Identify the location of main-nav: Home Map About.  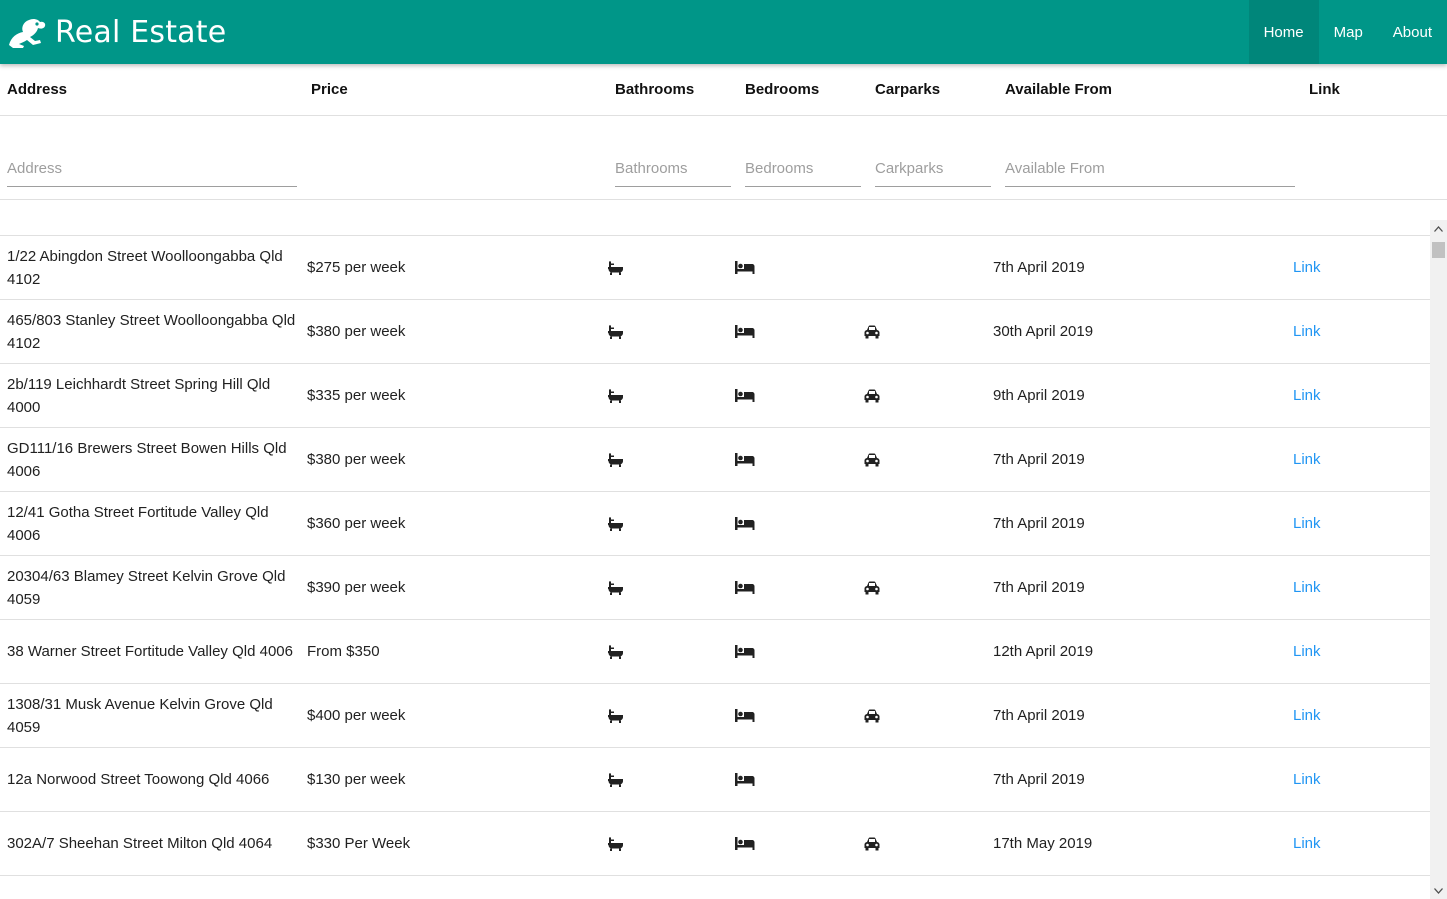
(1347, 32).